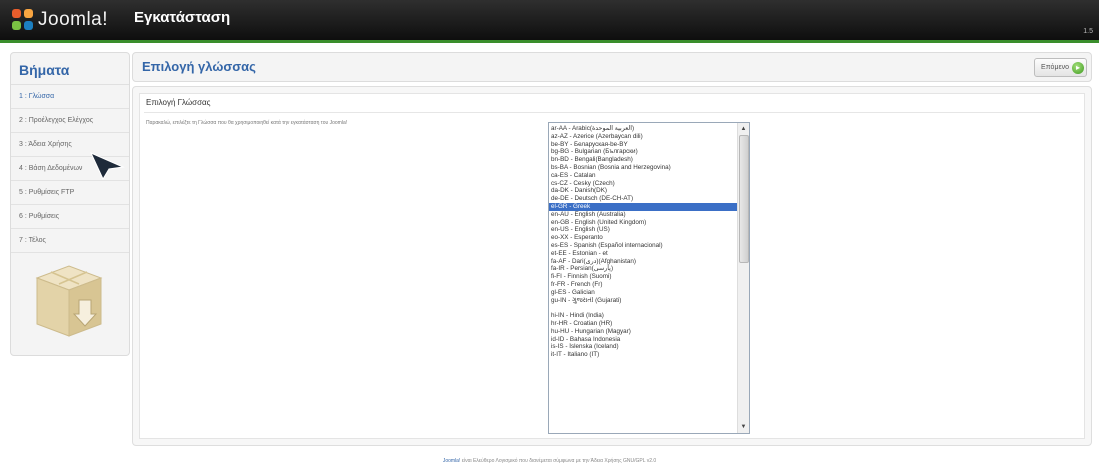 Image resolution: width=1099 pixels, height=468 pixels. Describe the element at coordinates (643, 355) in the screenshot. I see `language-option: it-IT - Italiano (IT)` at that location.